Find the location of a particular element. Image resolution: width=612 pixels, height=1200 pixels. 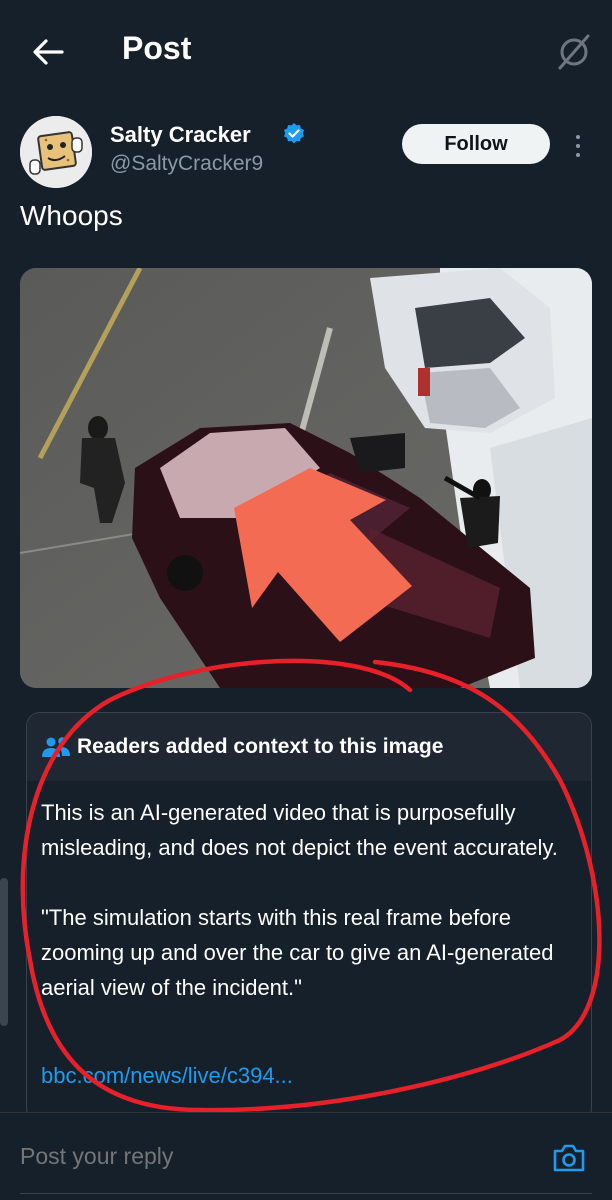

reply-input is located at coordinates (260, 1156).